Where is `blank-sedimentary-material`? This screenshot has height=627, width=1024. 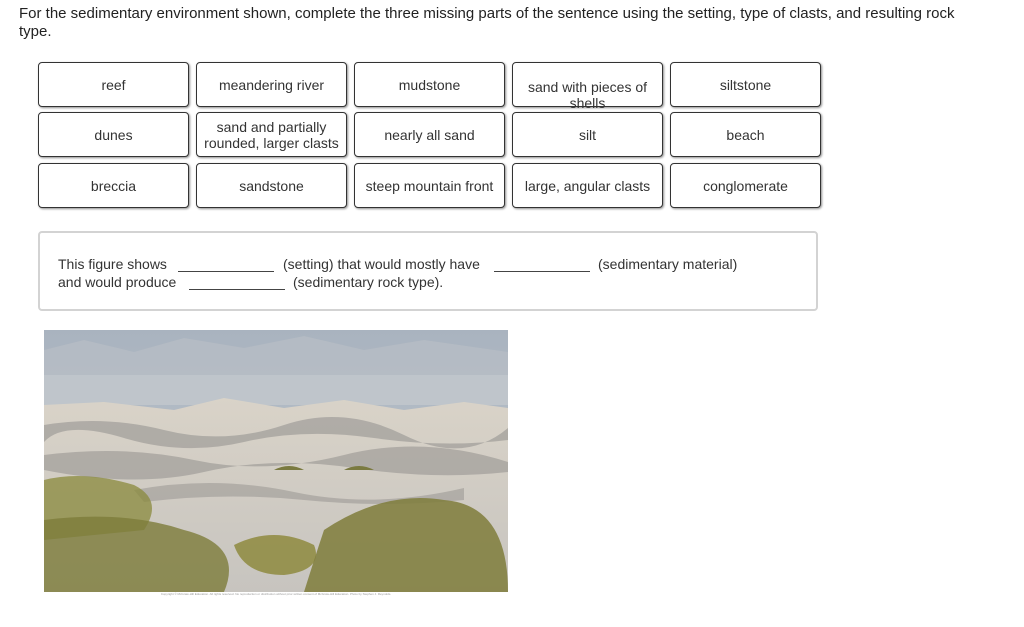
blank-sedimentary-material is located at coordinates (542, 264).